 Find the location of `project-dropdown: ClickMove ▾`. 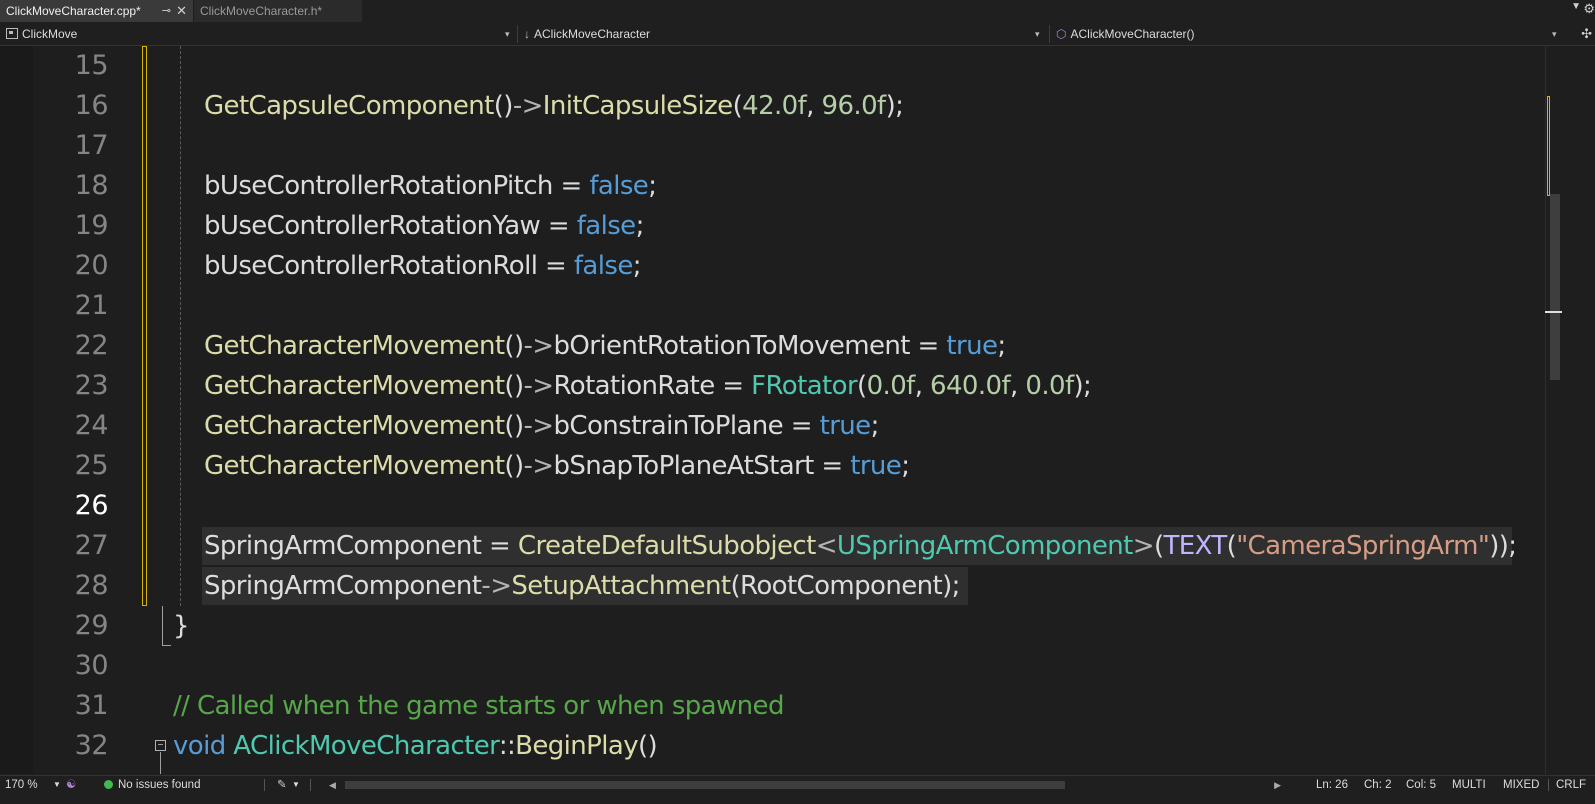

project-dropdown: ClickMove ▾ is located at coordinates (257, 34).